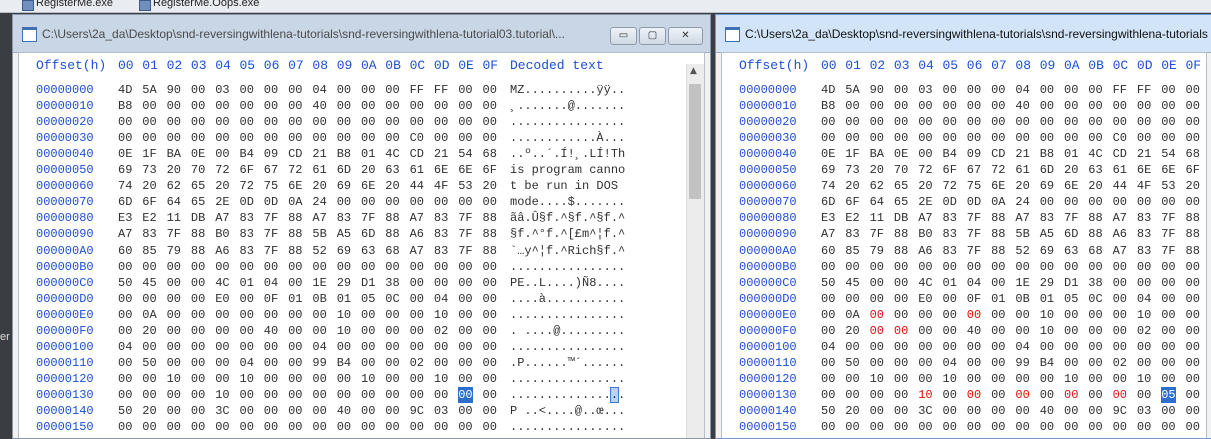 The height and width of the screenshot is (439, 1211). What do you see at coordinates (964, 394) in the screenshot?
I see `hex-row: 00000130 00 00 00 00 10 00 00 00 00 00 00 00 00 00 05 00` at bounding box center [964, 394].